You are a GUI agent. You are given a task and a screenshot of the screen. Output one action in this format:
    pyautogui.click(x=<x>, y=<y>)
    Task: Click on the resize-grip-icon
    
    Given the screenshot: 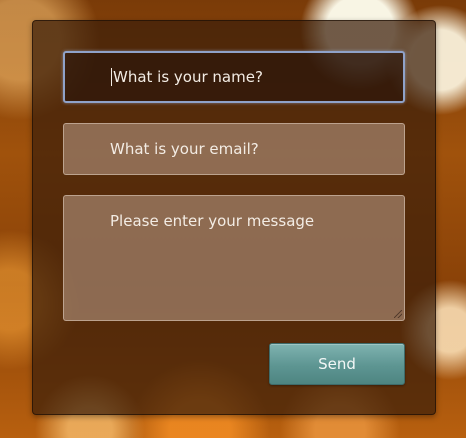 What is the action you would take?
    pyautogui.click(x=398, y=314)
    